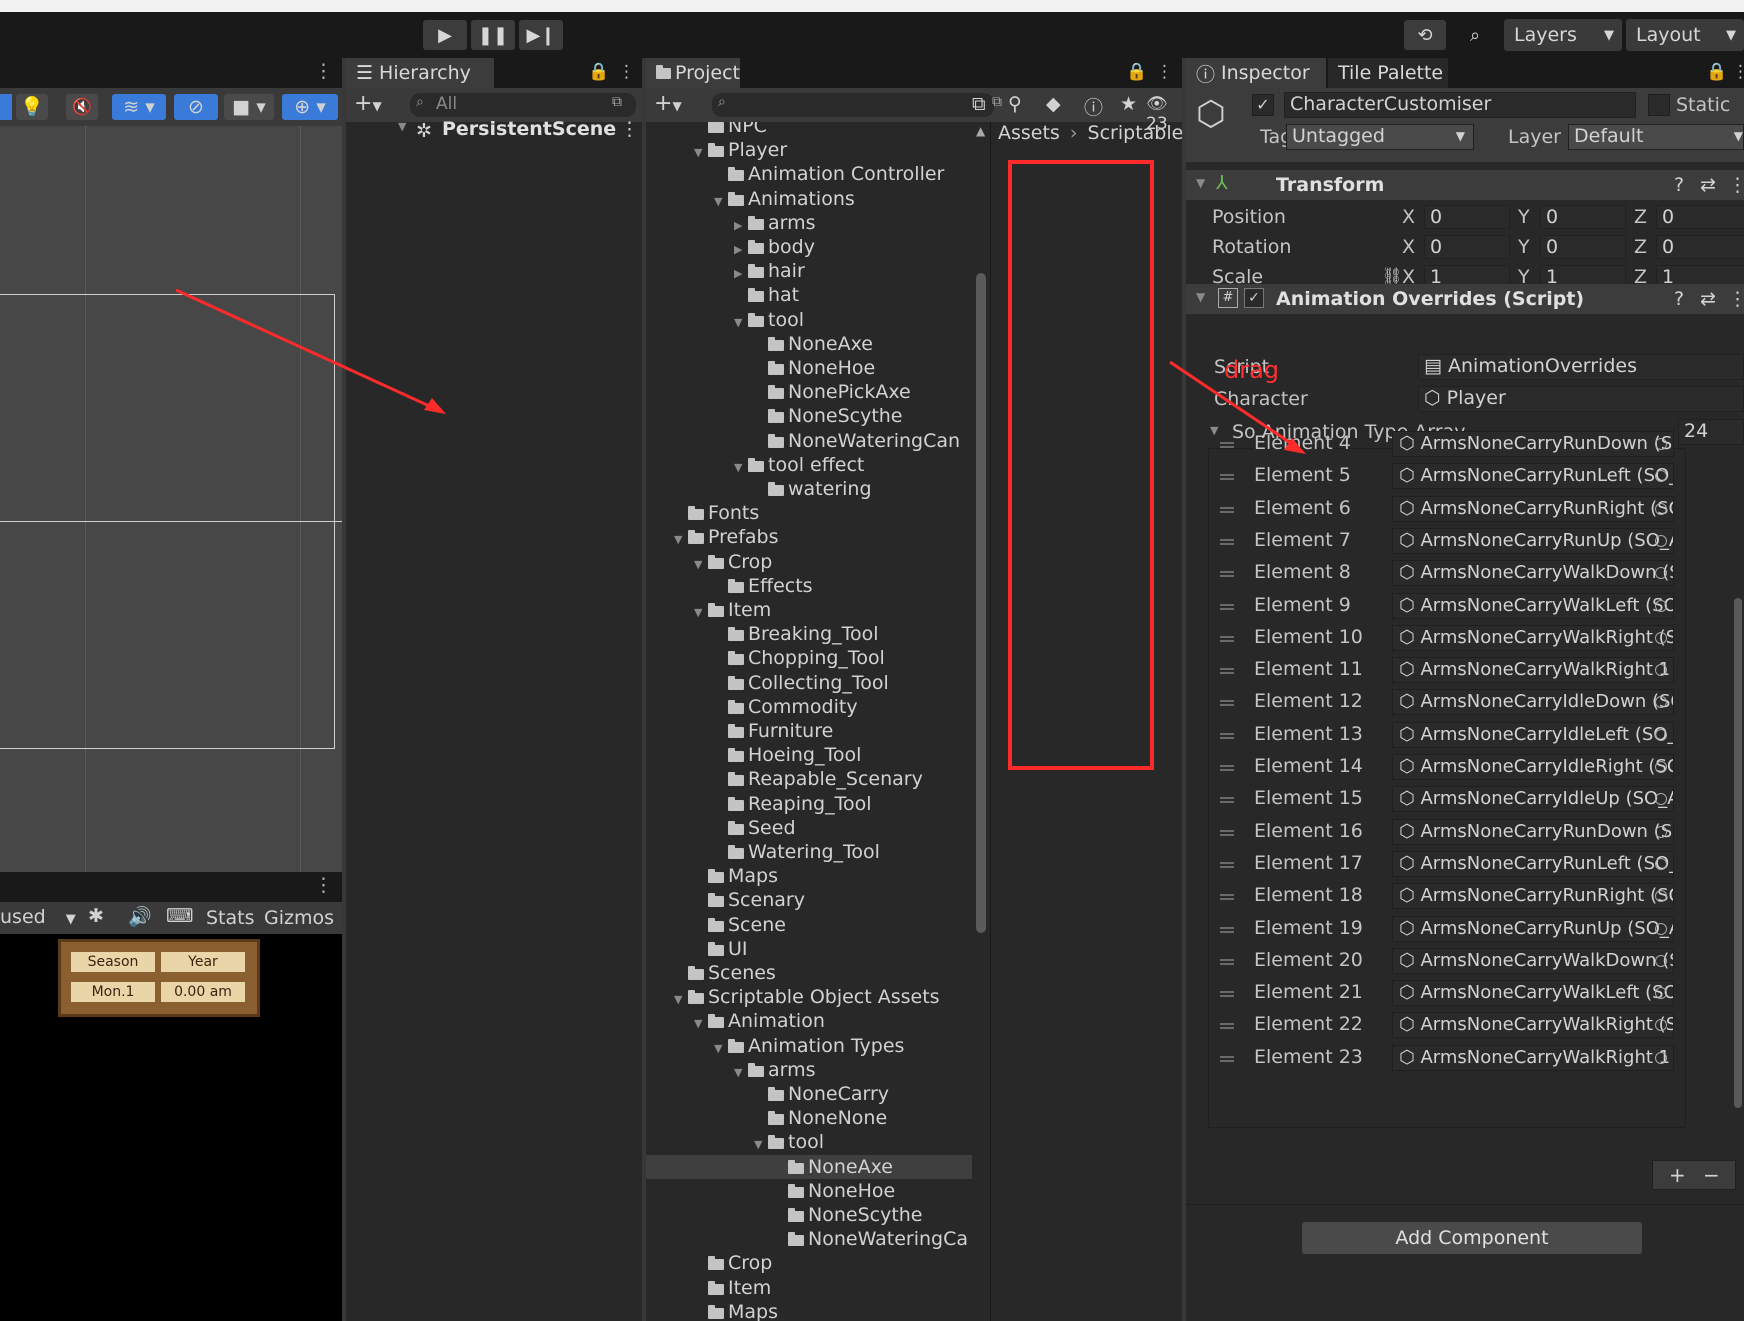 This screenshot has height=1321, width=1744. What do you see at coordinates (307, 350) in the screenshot?
I see `arrow-to-character` at bounding box center [307, 350].